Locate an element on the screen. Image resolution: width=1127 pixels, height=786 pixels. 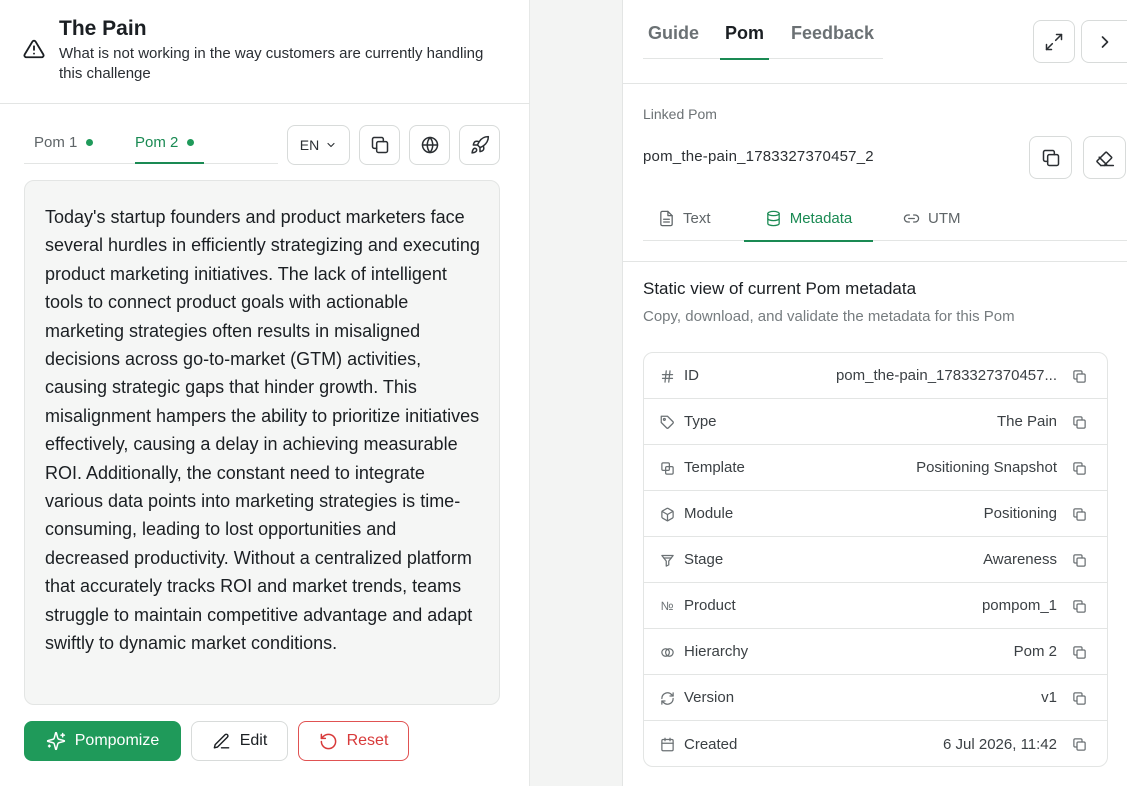
row-value: Awareness is located at coordinates (1020, 559).